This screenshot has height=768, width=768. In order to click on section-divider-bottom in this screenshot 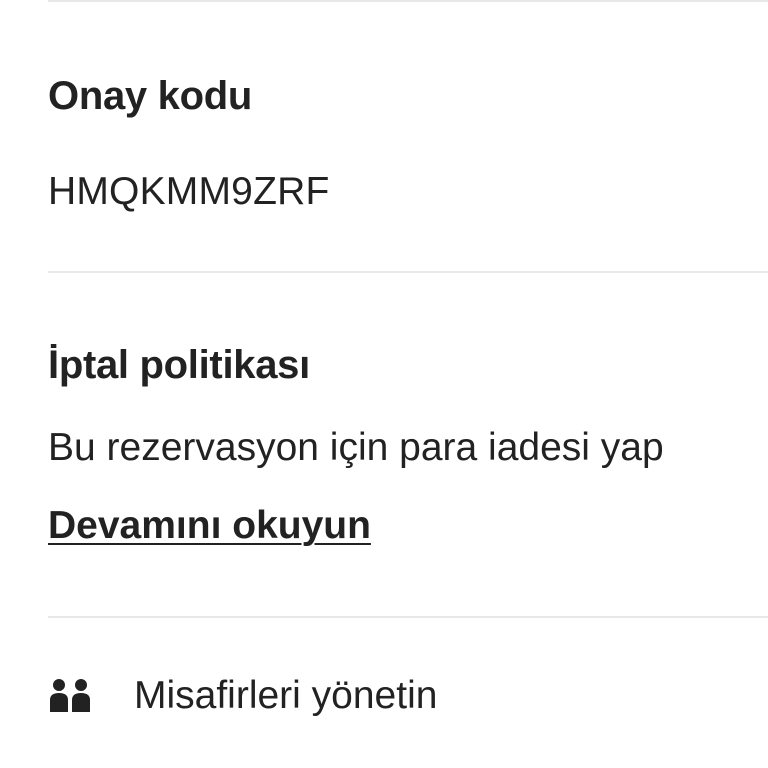, I will do `click(408, 617)`.